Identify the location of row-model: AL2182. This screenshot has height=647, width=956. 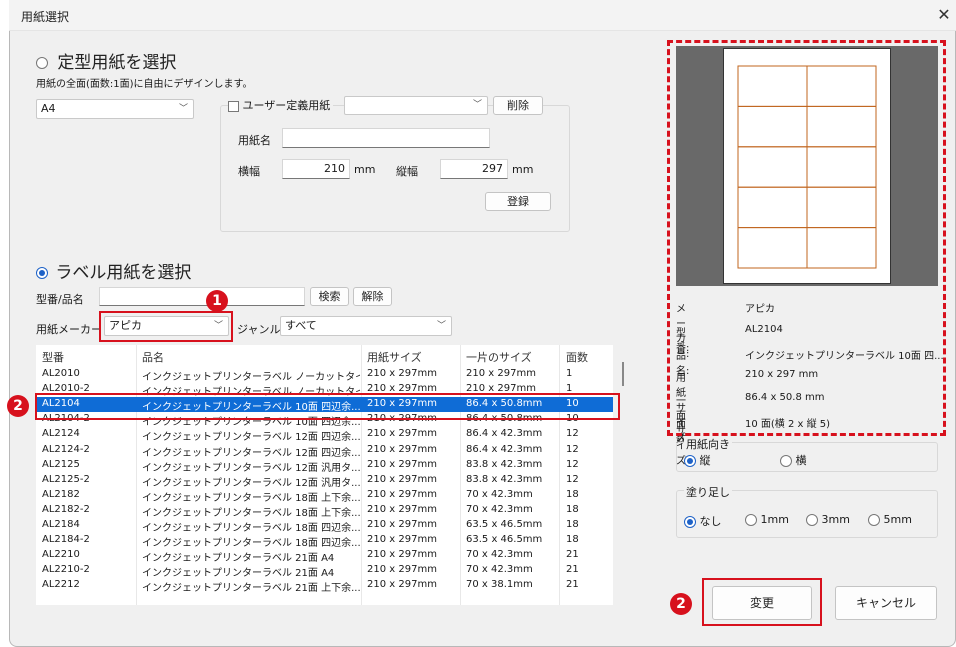
(61, 494).